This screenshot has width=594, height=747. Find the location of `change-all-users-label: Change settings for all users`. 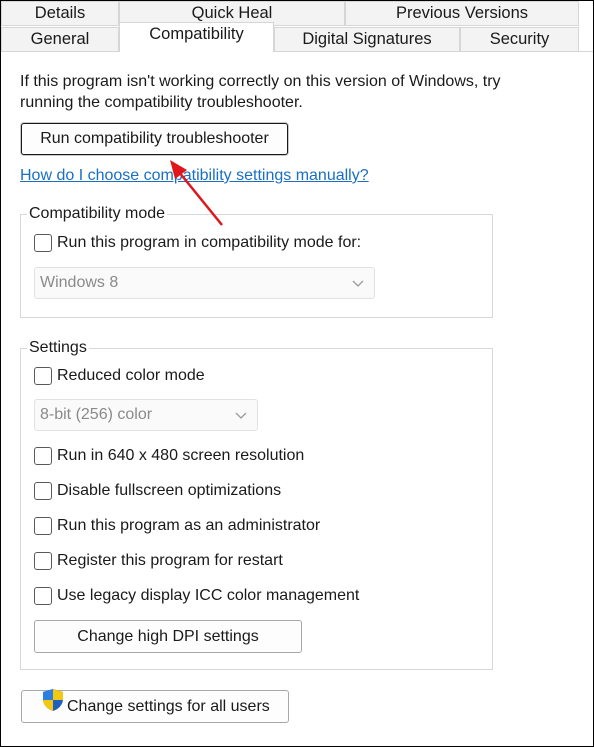

change-all-users-label: Change settings for all users is located at coordinates (168, 707).